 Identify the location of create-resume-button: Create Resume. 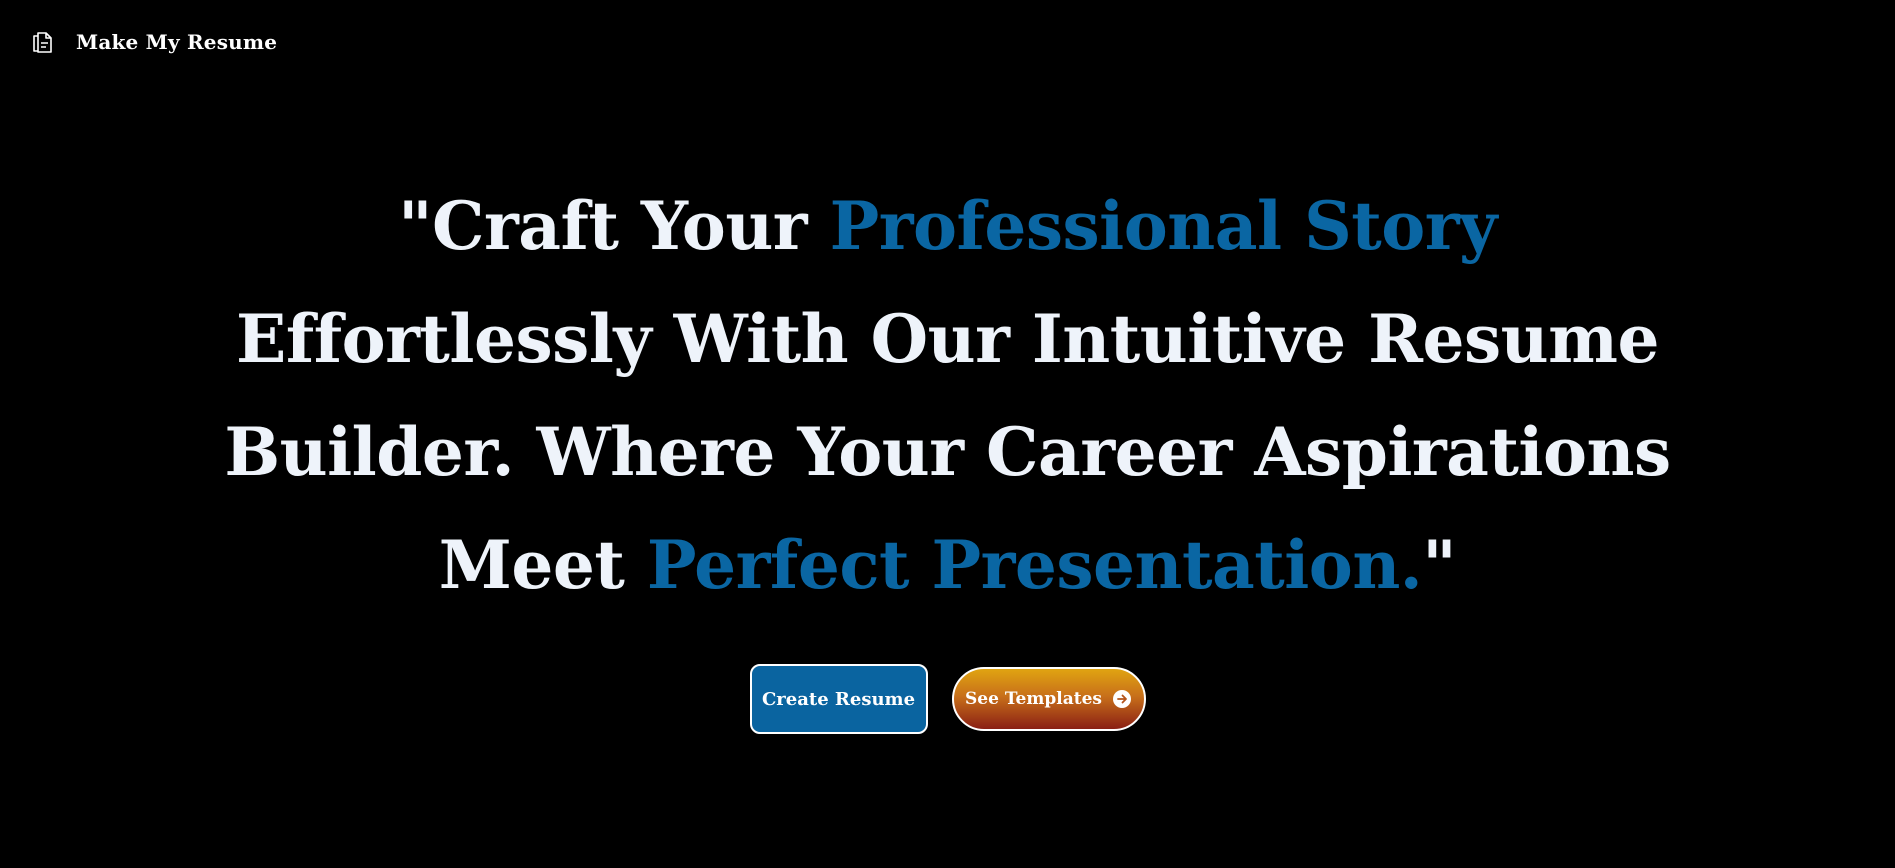
(838, 699).